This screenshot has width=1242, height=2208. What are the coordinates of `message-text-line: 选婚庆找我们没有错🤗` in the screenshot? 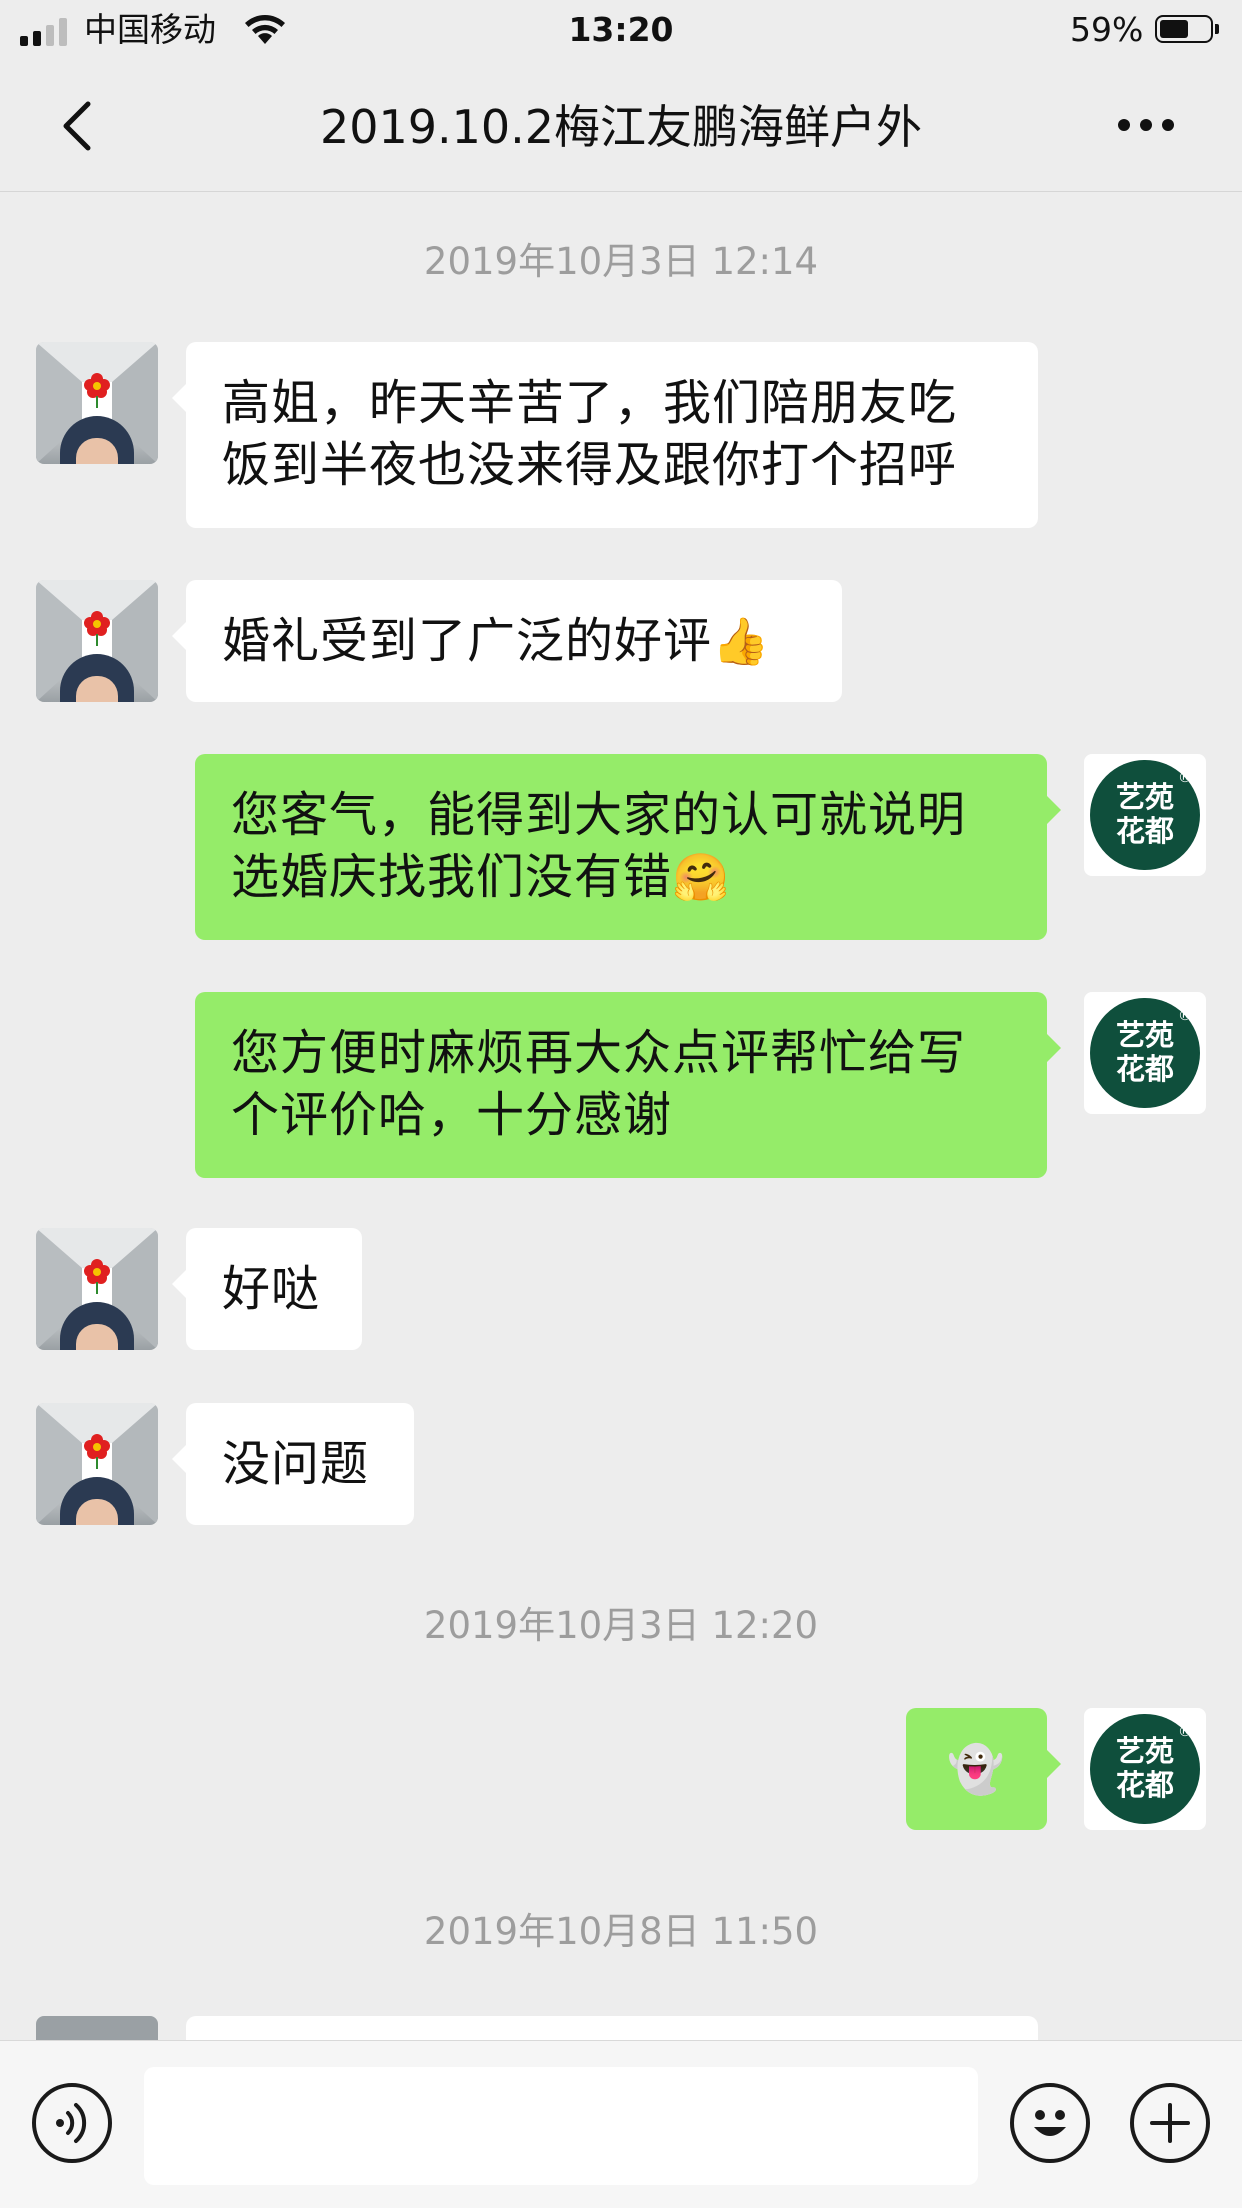 It's located at (481, 877).